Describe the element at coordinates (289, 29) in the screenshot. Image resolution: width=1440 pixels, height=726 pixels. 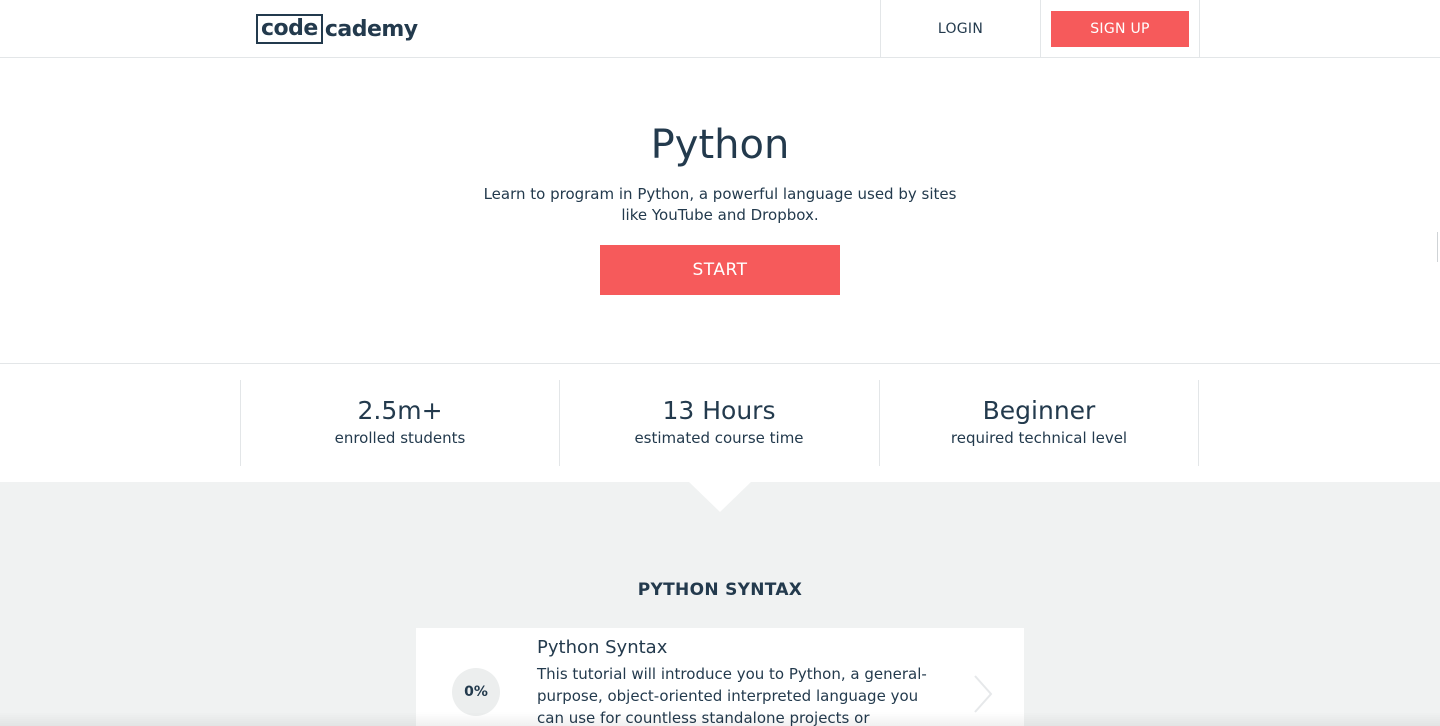
I see `logo-code-box: code` at that location.